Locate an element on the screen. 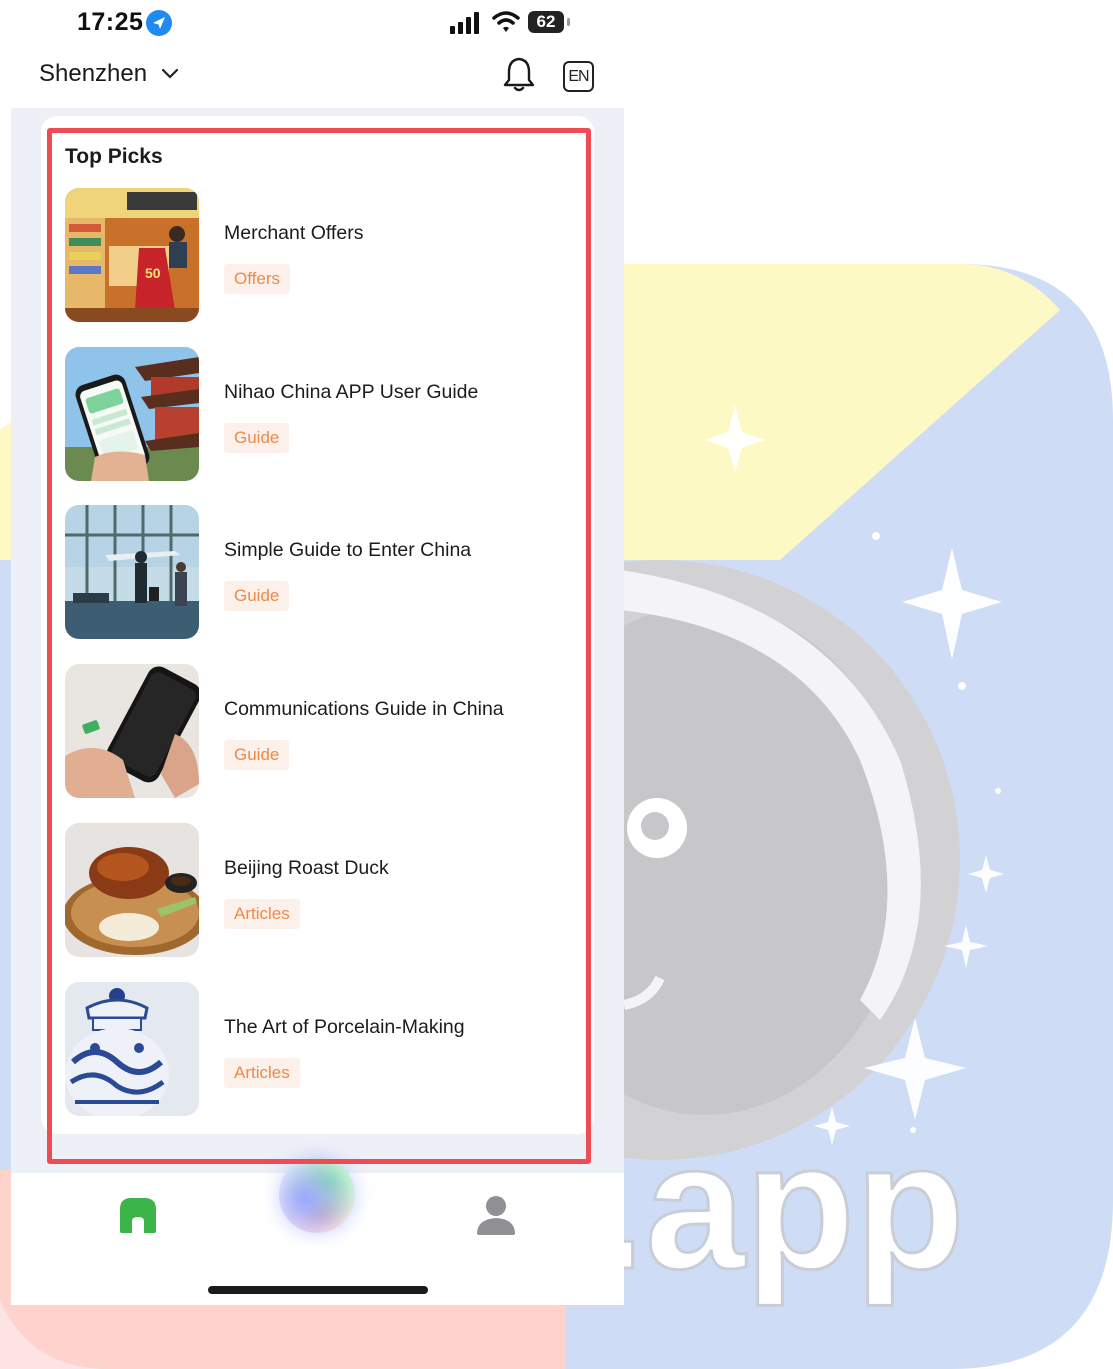  item-title: Merchant Offers is located at coordinates (294, 233).